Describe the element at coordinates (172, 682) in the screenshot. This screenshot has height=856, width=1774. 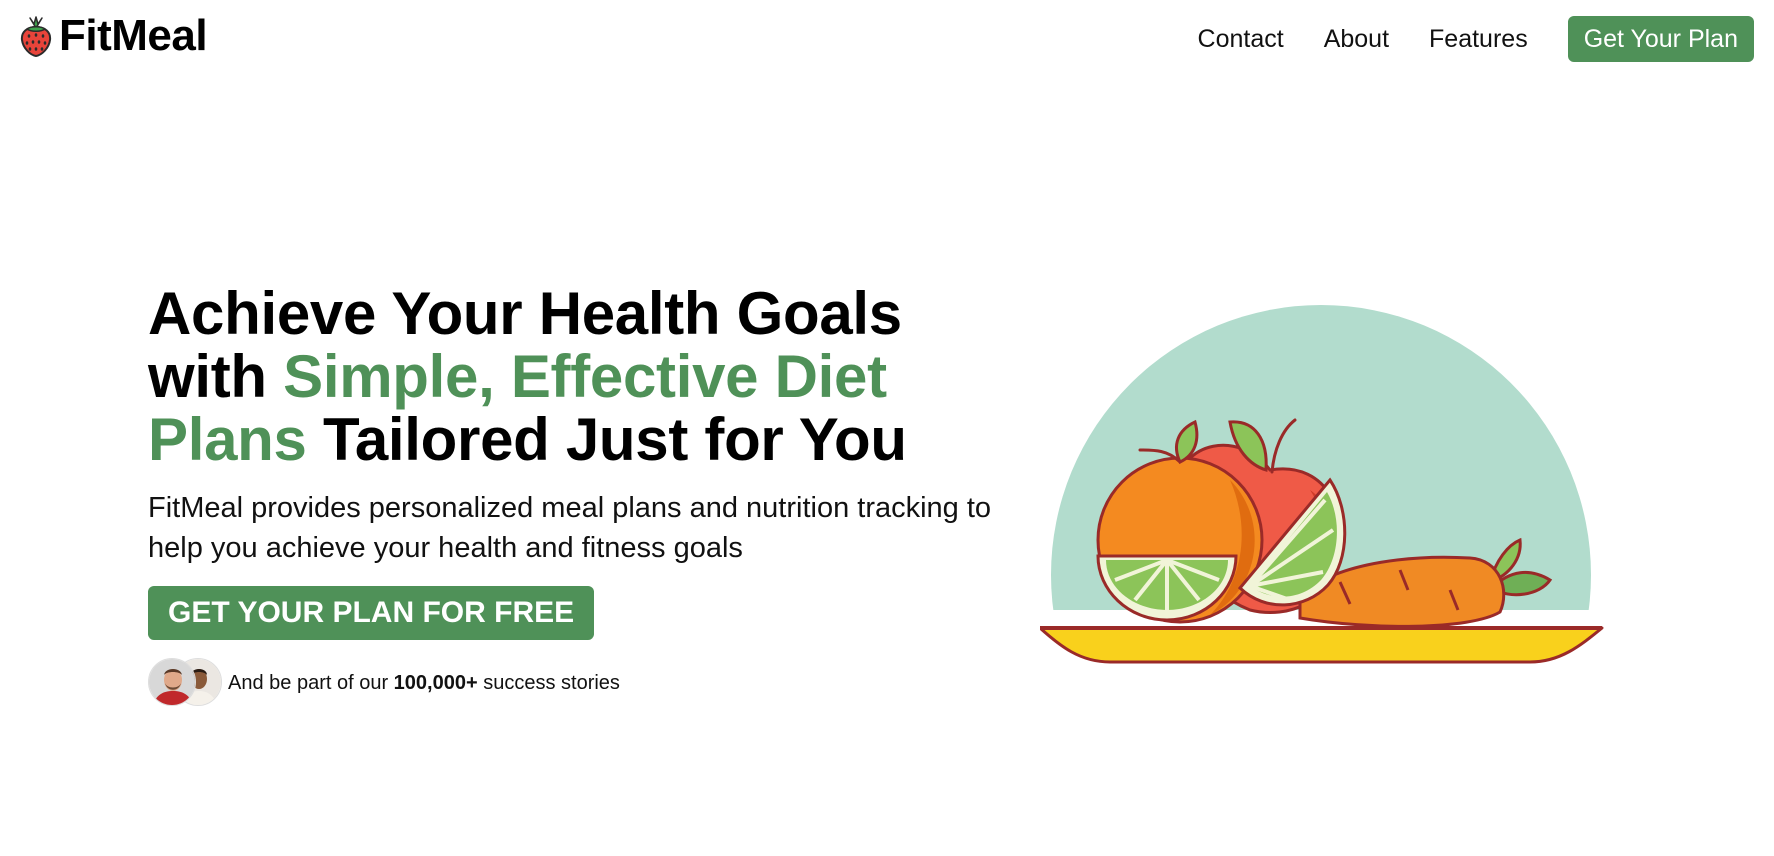
I see `avatar` at that location.